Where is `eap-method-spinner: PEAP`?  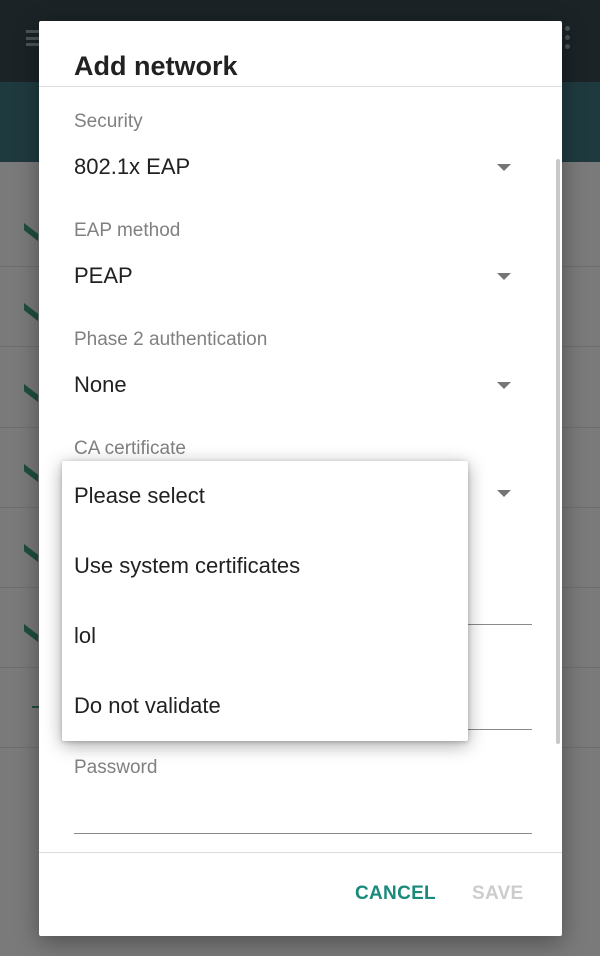
eap-method-spinner: PEAP is located at coordinates (294, 277).